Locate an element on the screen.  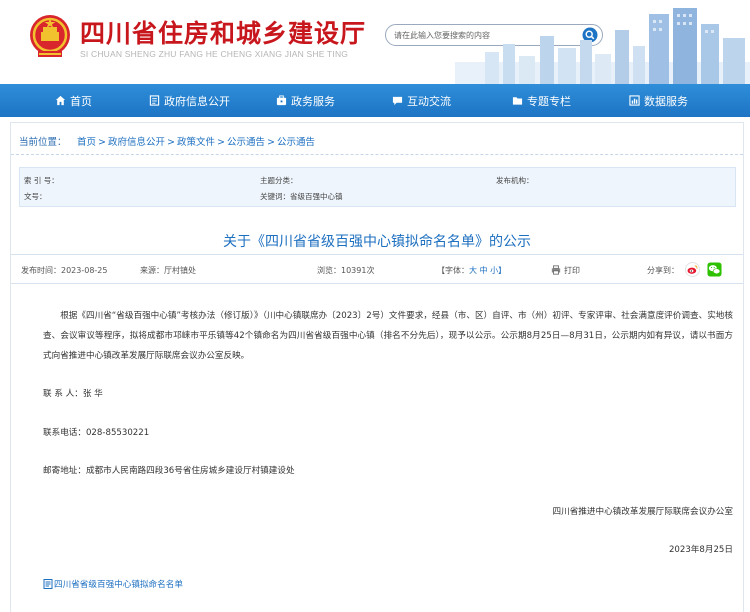
nav-item-label: 首页 is located at coordinates (81, 101).